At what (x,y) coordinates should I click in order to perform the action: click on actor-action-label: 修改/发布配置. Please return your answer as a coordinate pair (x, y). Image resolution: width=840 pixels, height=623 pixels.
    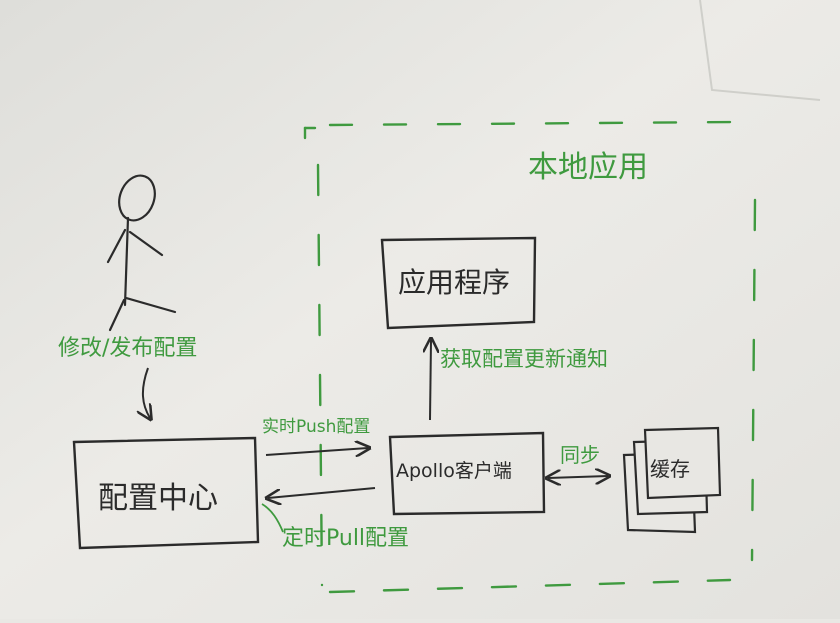
    Looking at the image, I should click on (127, 348).